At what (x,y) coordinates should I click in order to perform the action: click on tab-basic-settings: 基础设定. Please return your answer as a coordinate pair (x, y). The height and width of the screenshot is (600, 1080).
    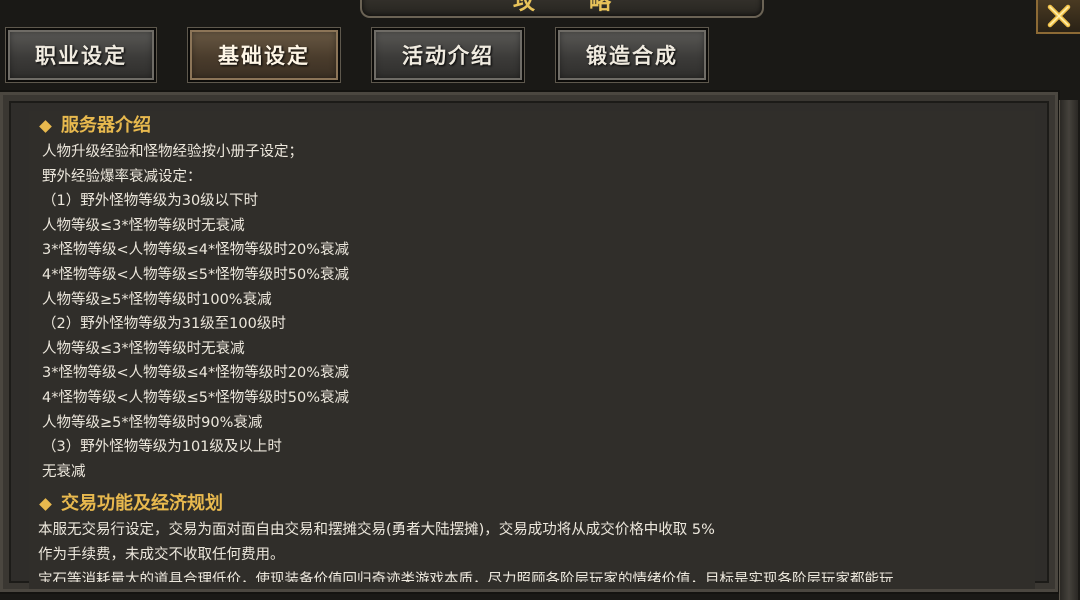
    Looking at the image, I should click on (264, 55).